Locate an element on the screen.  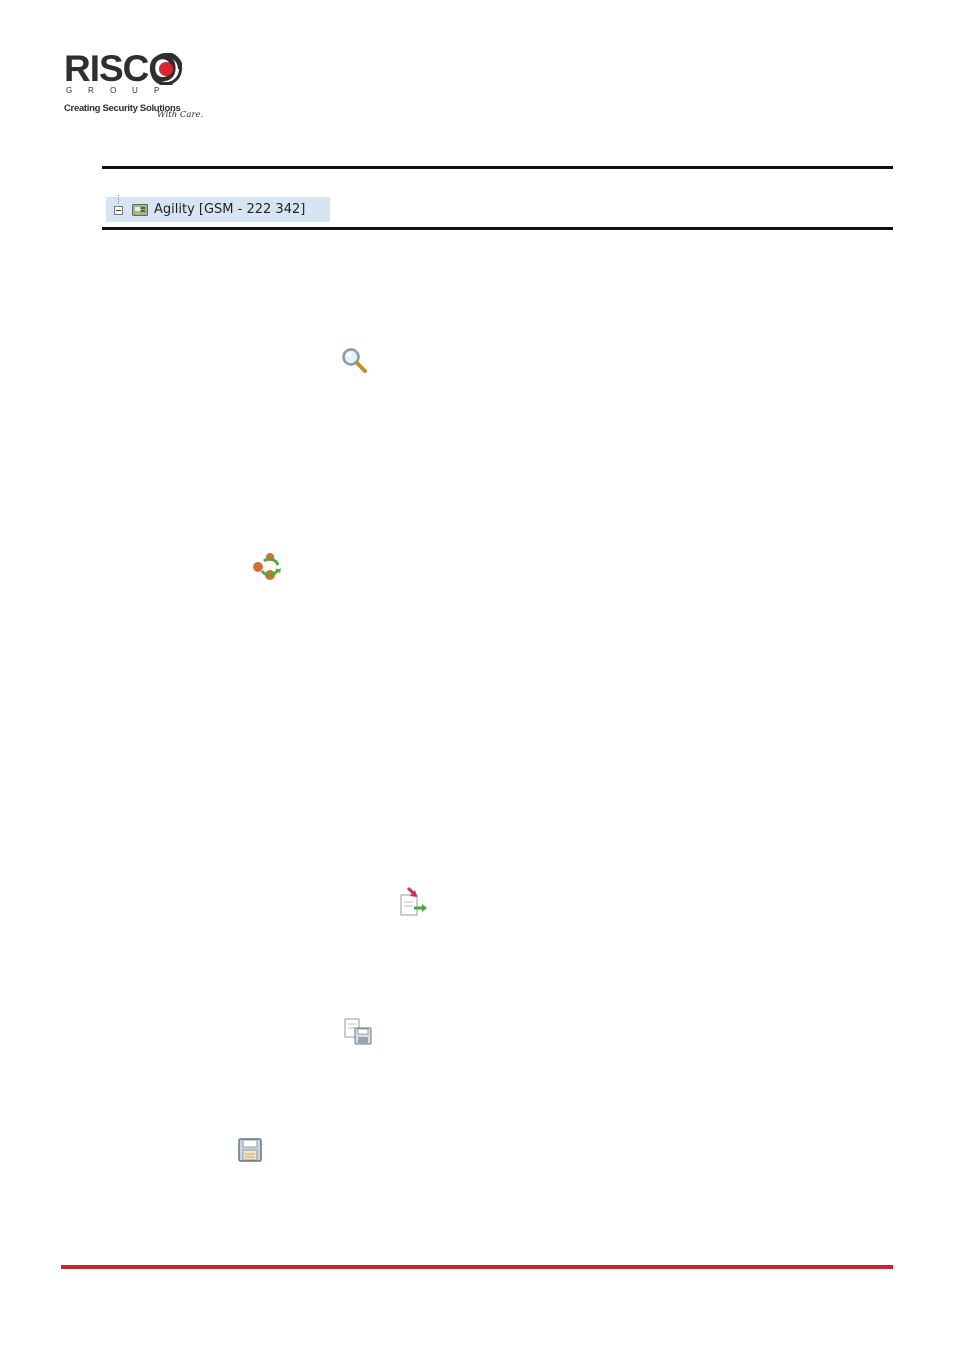
logo-group-letter: G is located at coordinates (69, 90).